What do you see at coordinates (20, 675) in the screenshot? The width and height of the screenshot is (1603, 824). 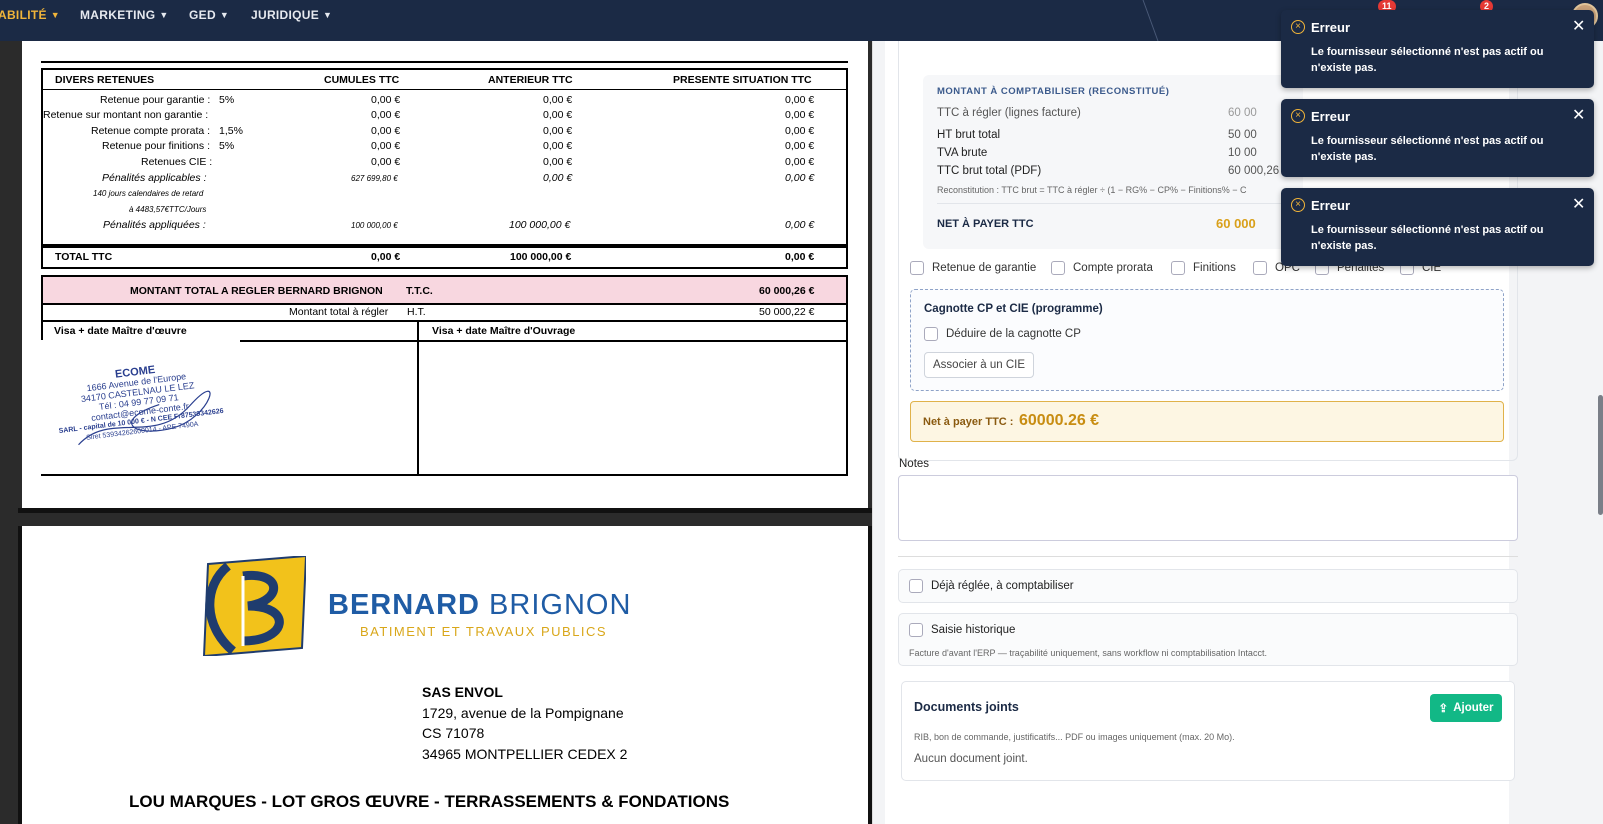 I see `page-edge` at bounding box center [20, 675].